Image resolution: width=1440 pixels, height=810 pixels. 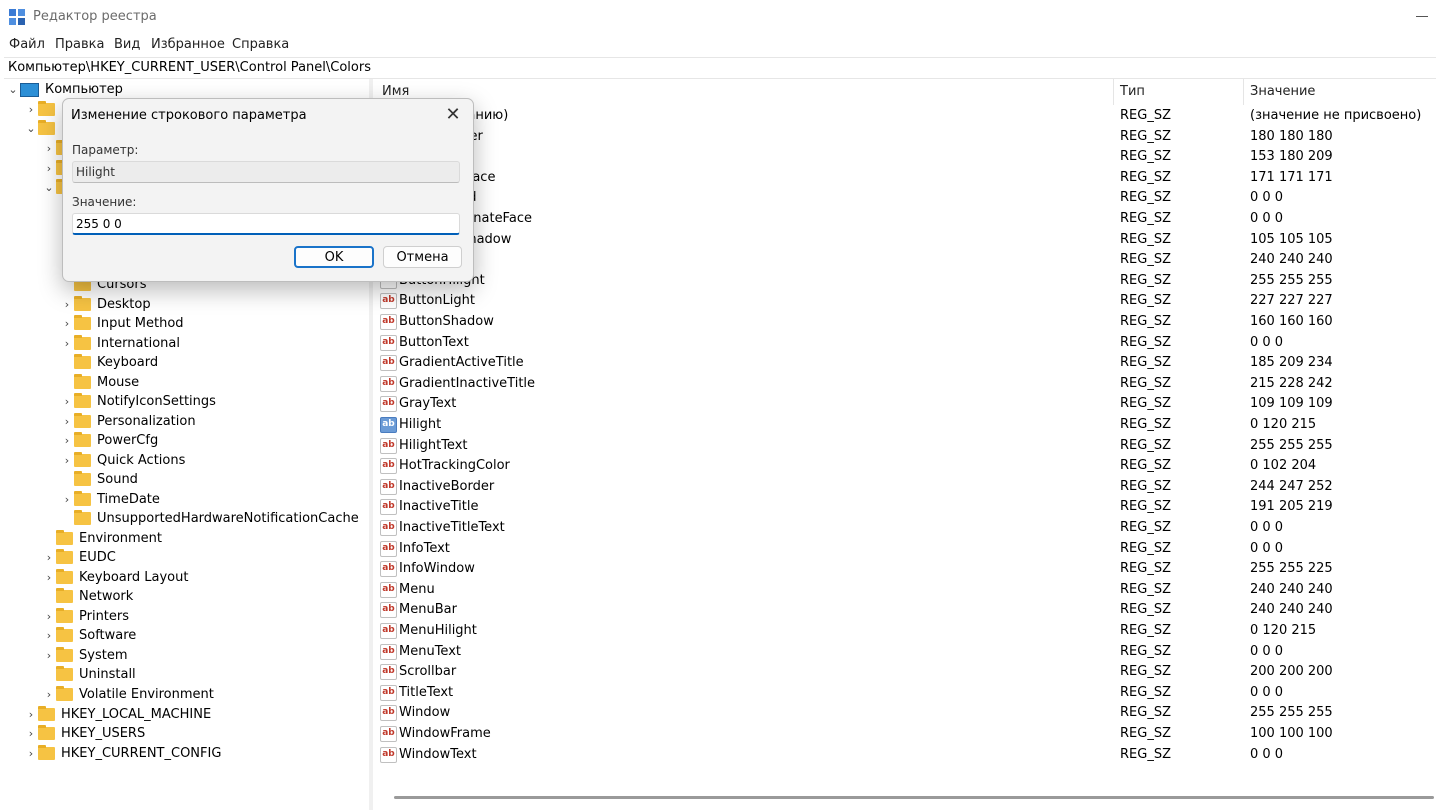 I want to click on value-row: ab MenuHilight REG_SZ 0 120 215, so click(x=907, y=631).